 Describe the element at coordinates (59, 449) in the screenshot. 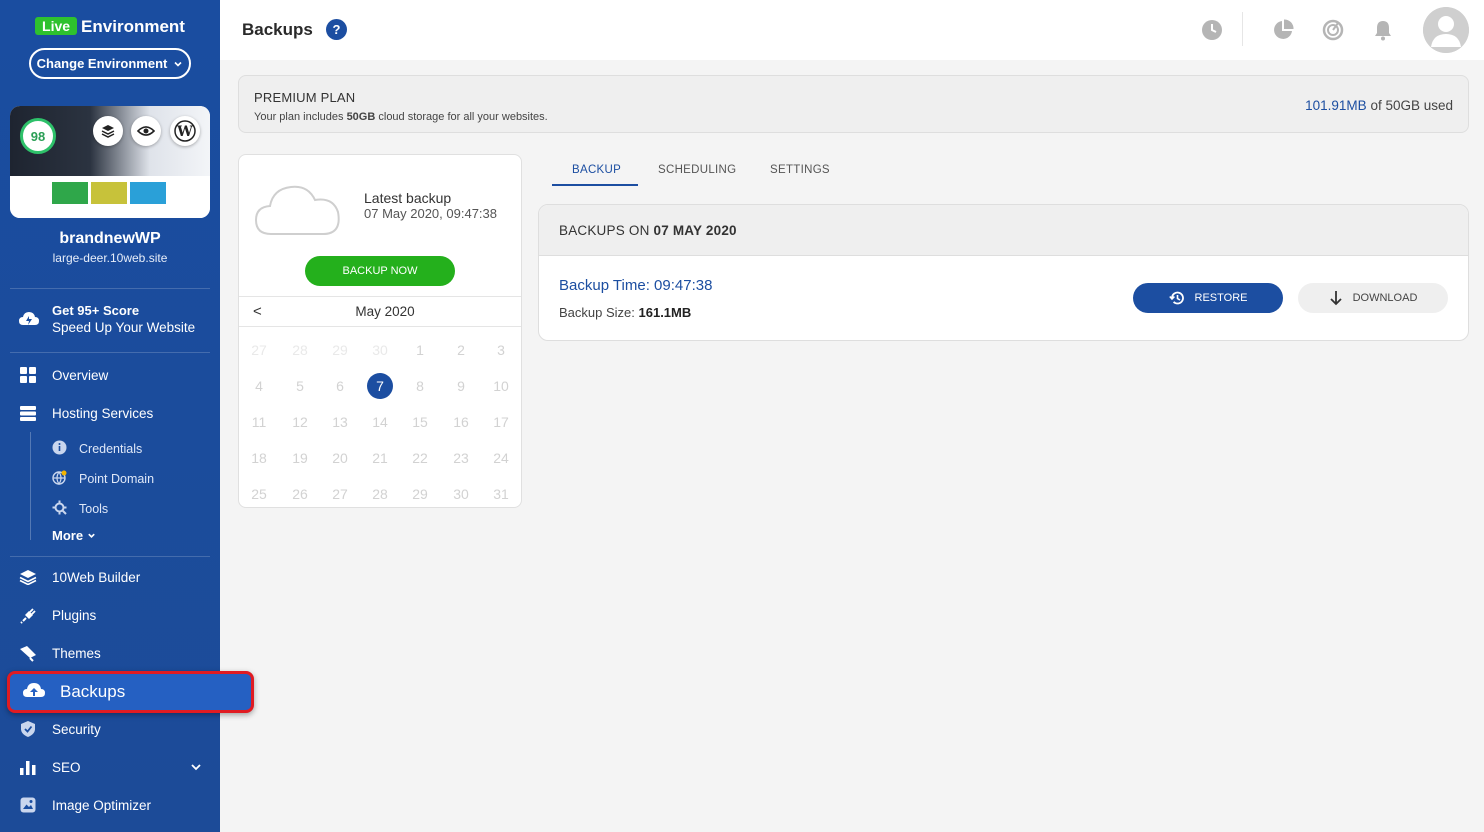

I see `info-icon` at that location.